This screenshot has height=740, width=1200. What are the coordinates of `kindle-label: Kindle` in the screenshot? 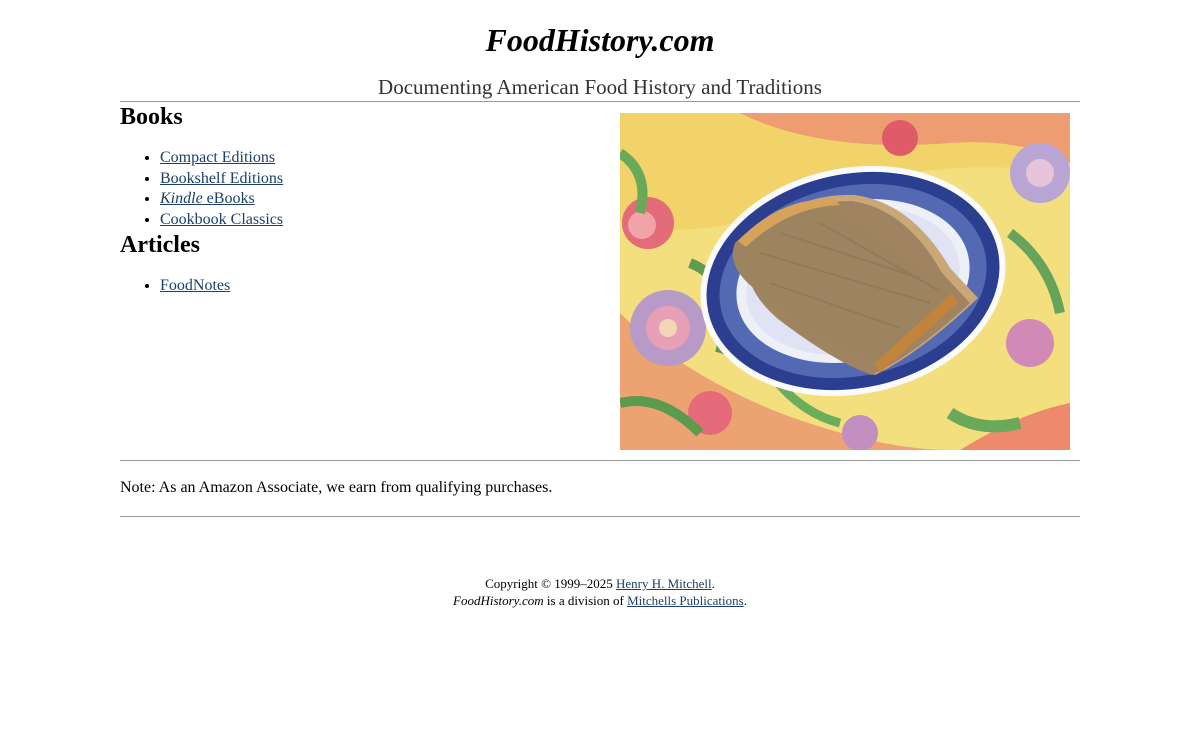 It's located at (181, 198).